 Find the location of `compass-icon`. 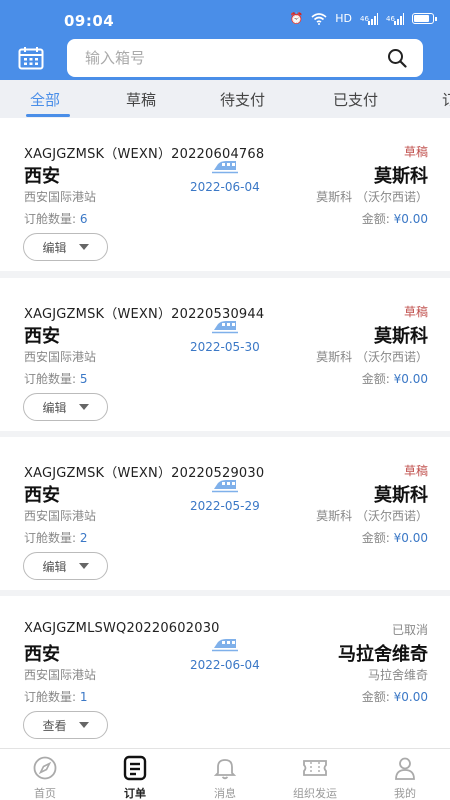

compass-icon is located at coordinates (45, 768).